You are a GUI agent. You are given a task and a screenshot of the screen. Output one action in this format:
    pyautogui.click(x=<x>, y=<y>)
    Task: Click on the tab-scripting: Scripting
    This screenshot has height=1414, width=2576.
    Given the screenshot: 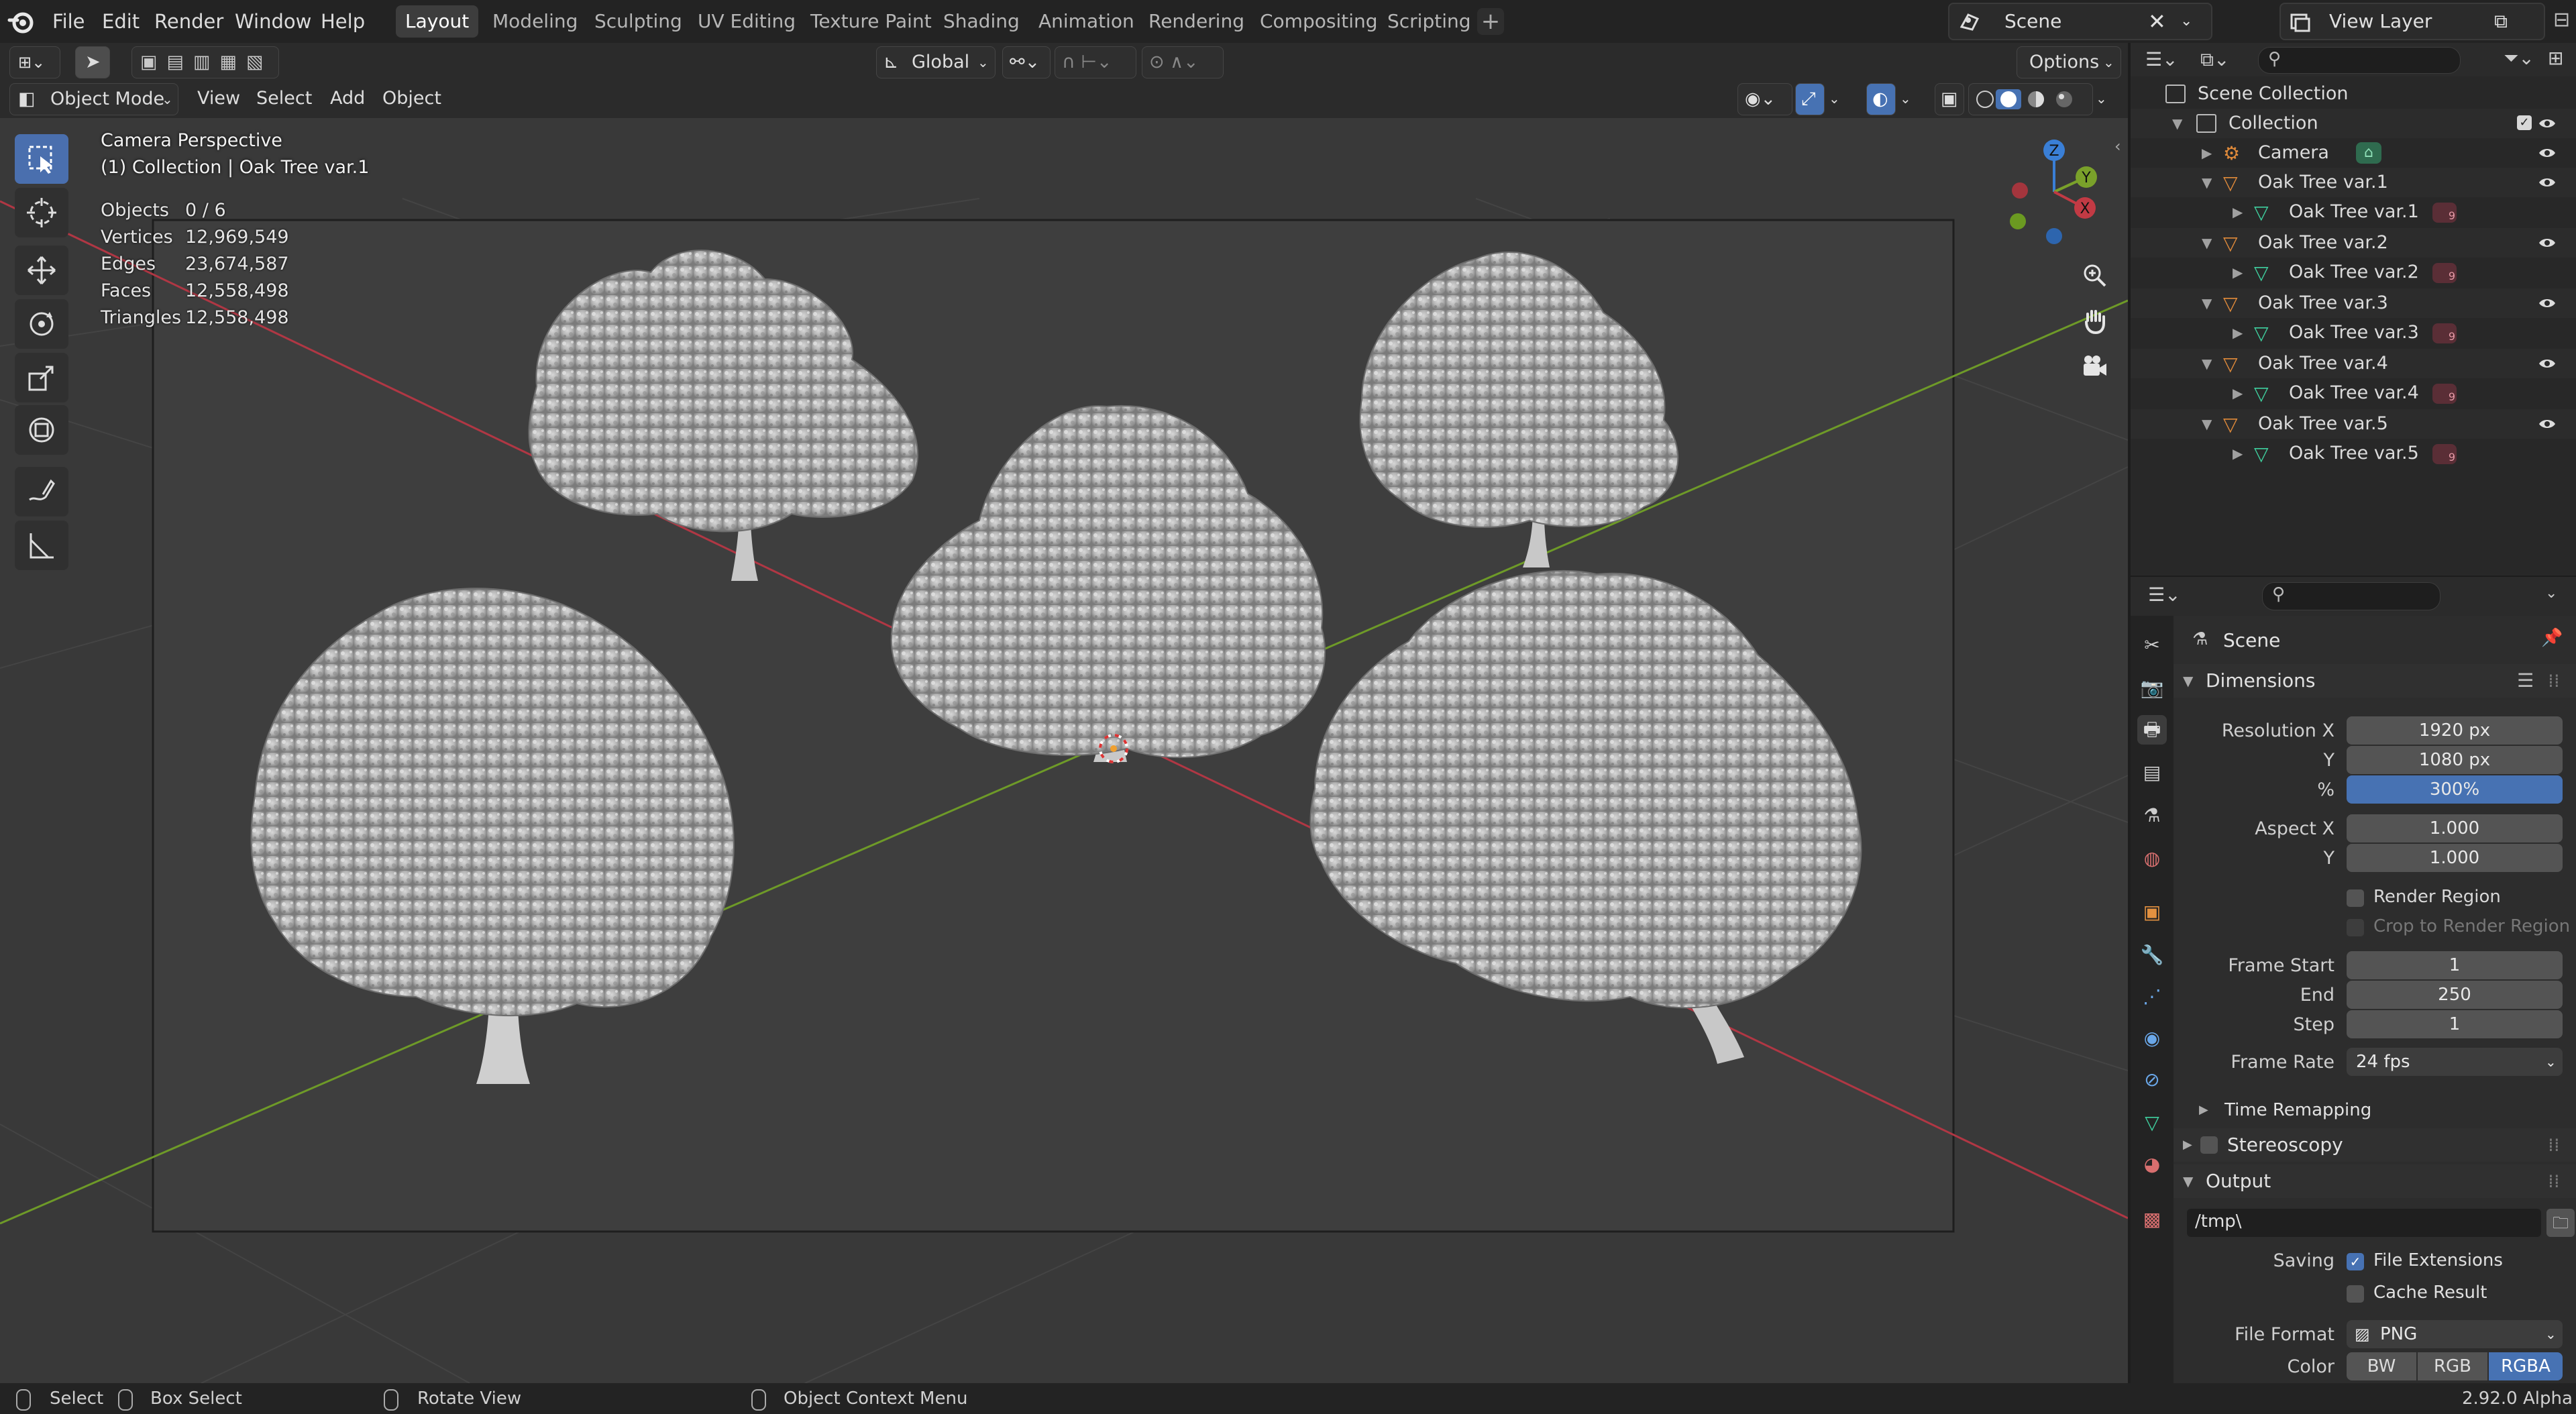 What is the action you would take?
    pyautogui.click(x=1429, y=21)
    